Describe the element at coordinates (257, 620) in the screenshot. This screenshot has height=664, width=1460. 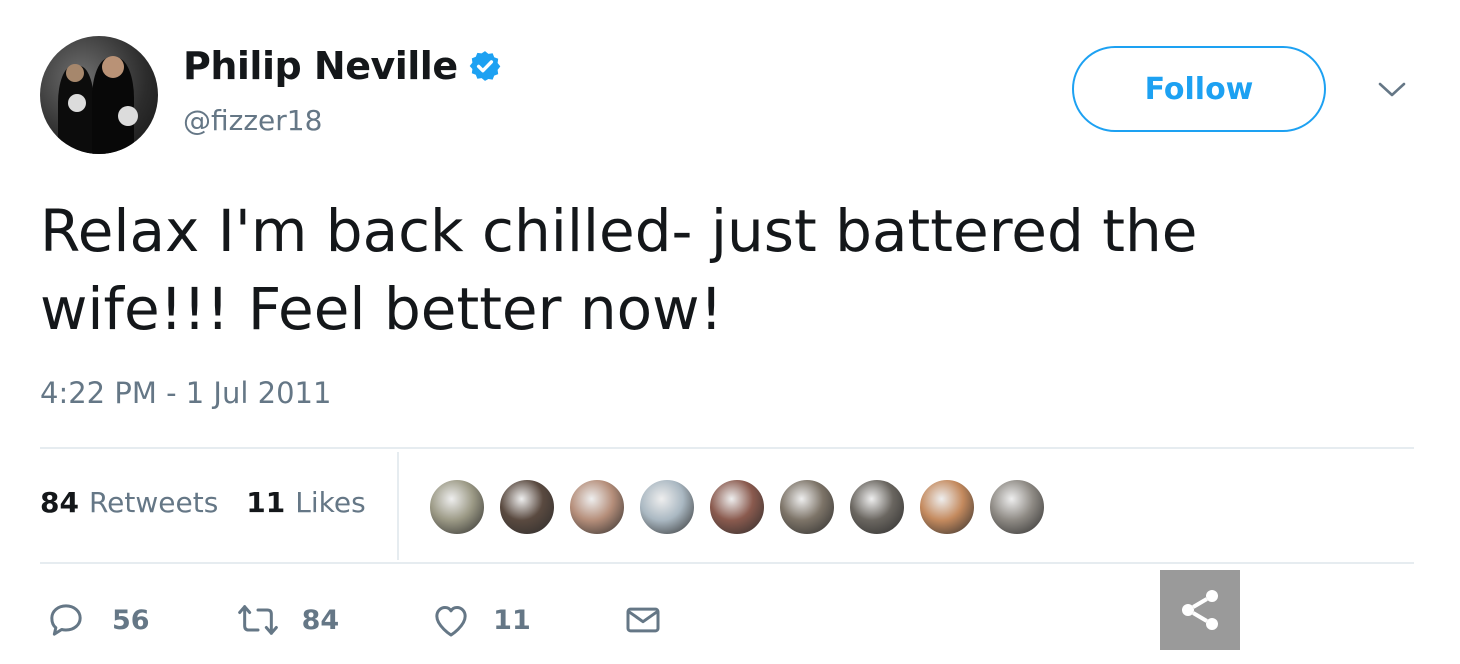
I see `retweet-icon` at that location.